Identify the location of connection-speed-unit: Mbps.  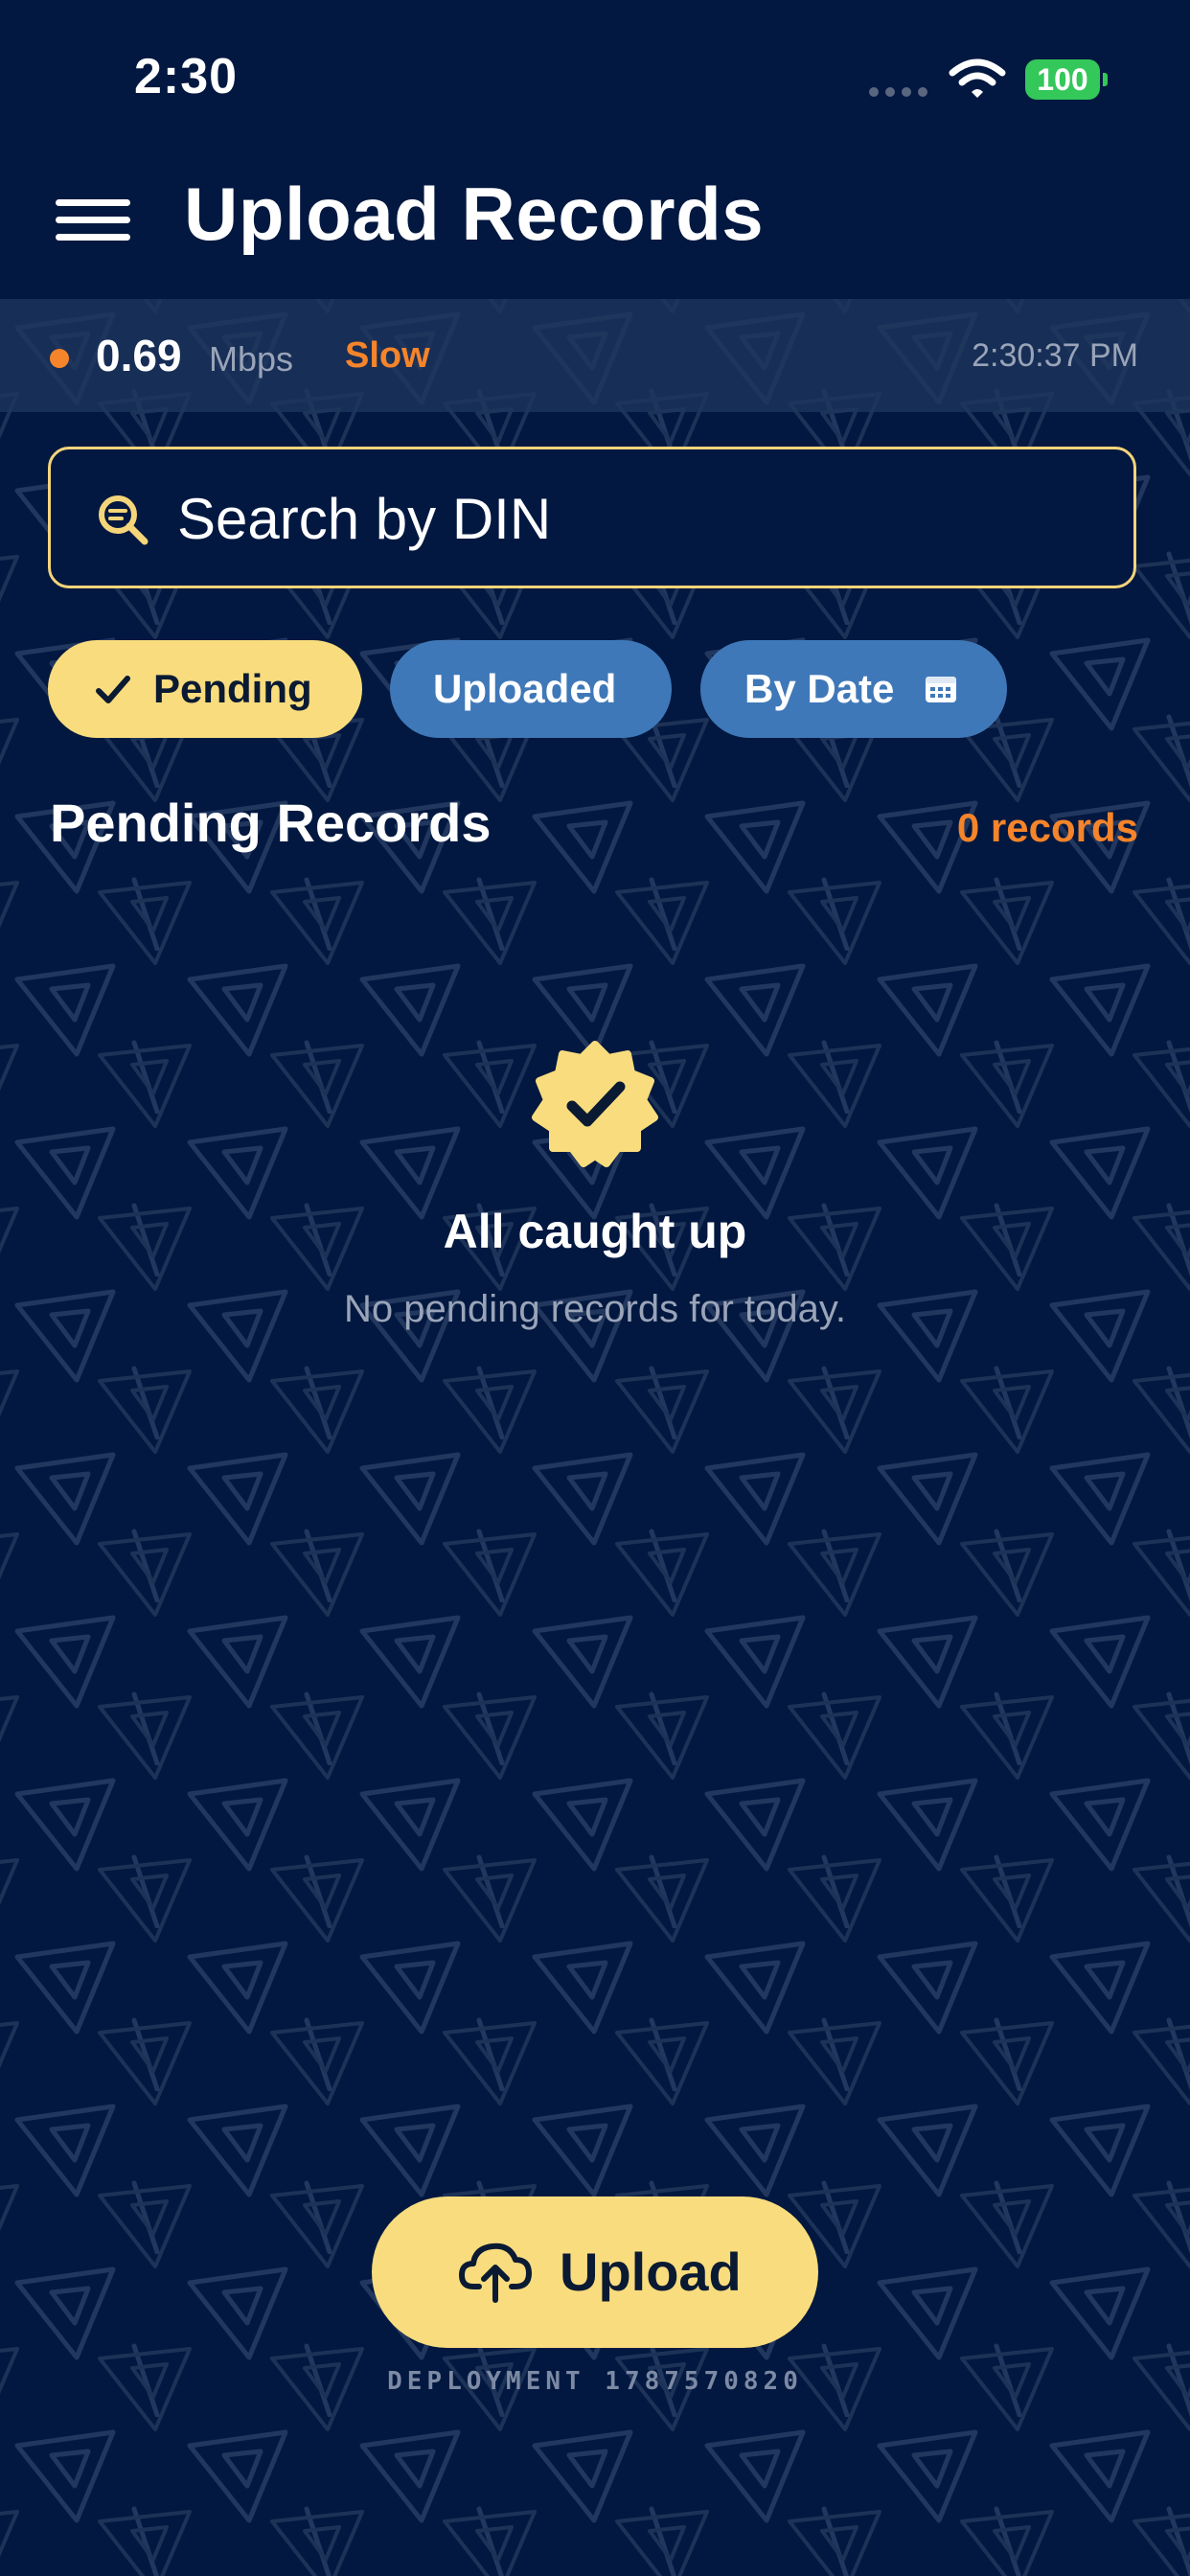
(251, 359).